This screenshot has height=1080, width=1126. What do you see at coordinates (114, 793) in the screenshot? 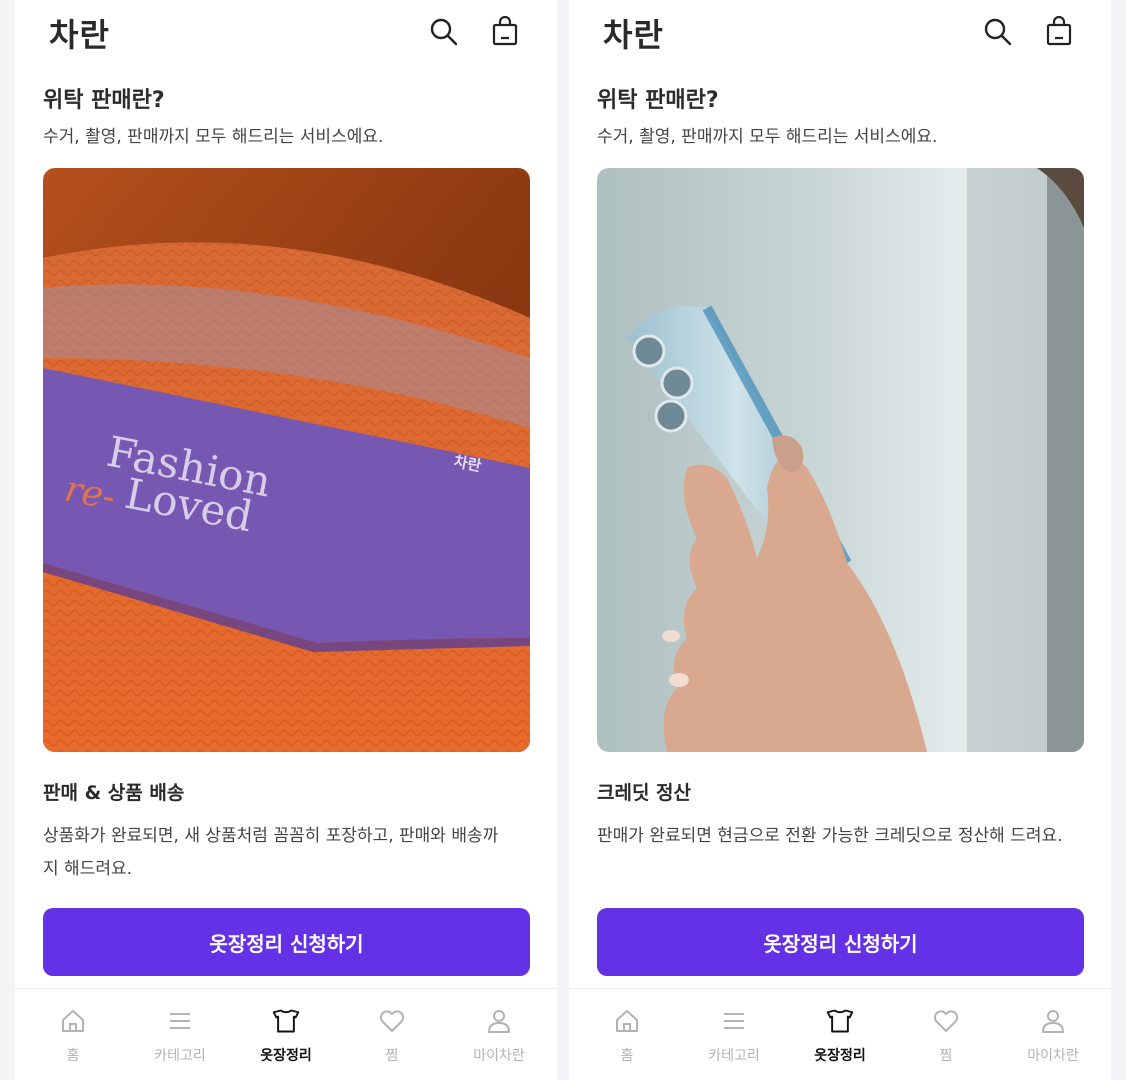
I see `step-title: 판매 & 상품 배송` at bounding box center [114, 793].